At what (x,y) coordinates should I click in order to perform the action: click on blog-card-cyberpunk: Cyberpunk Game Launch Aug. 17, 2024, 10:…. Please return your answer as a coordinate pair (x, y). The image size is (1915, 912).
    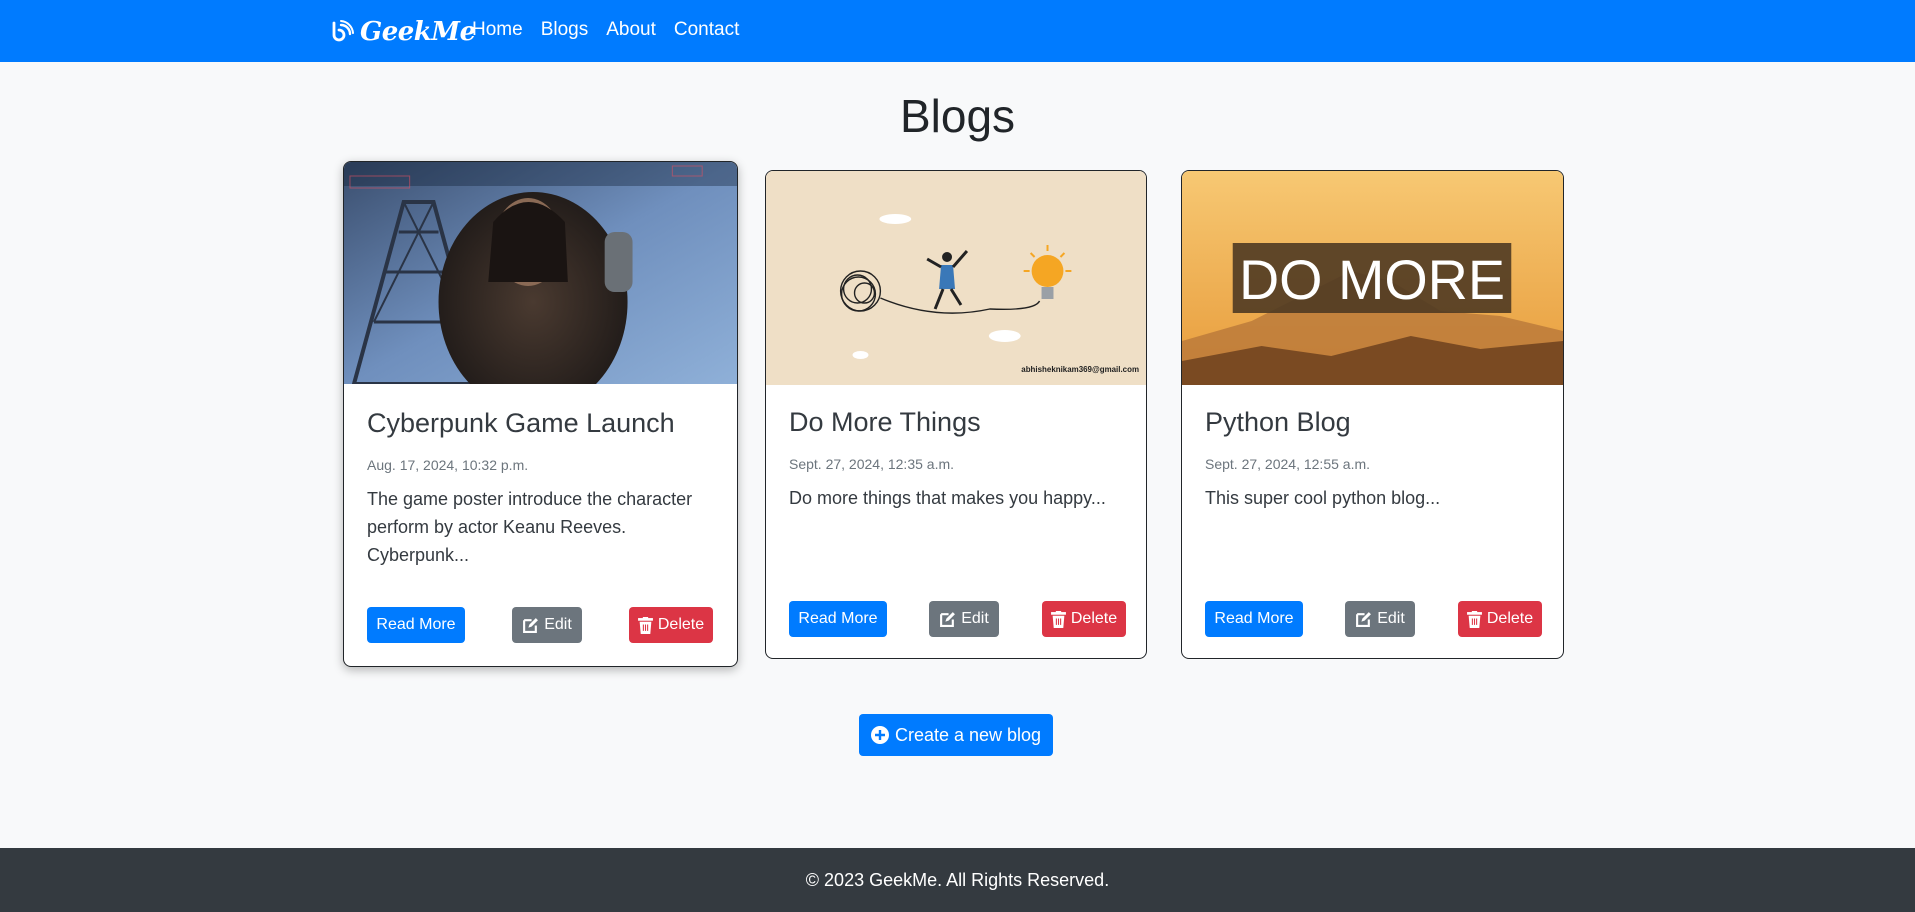
    Looking at the image, I should click on (540, 414).